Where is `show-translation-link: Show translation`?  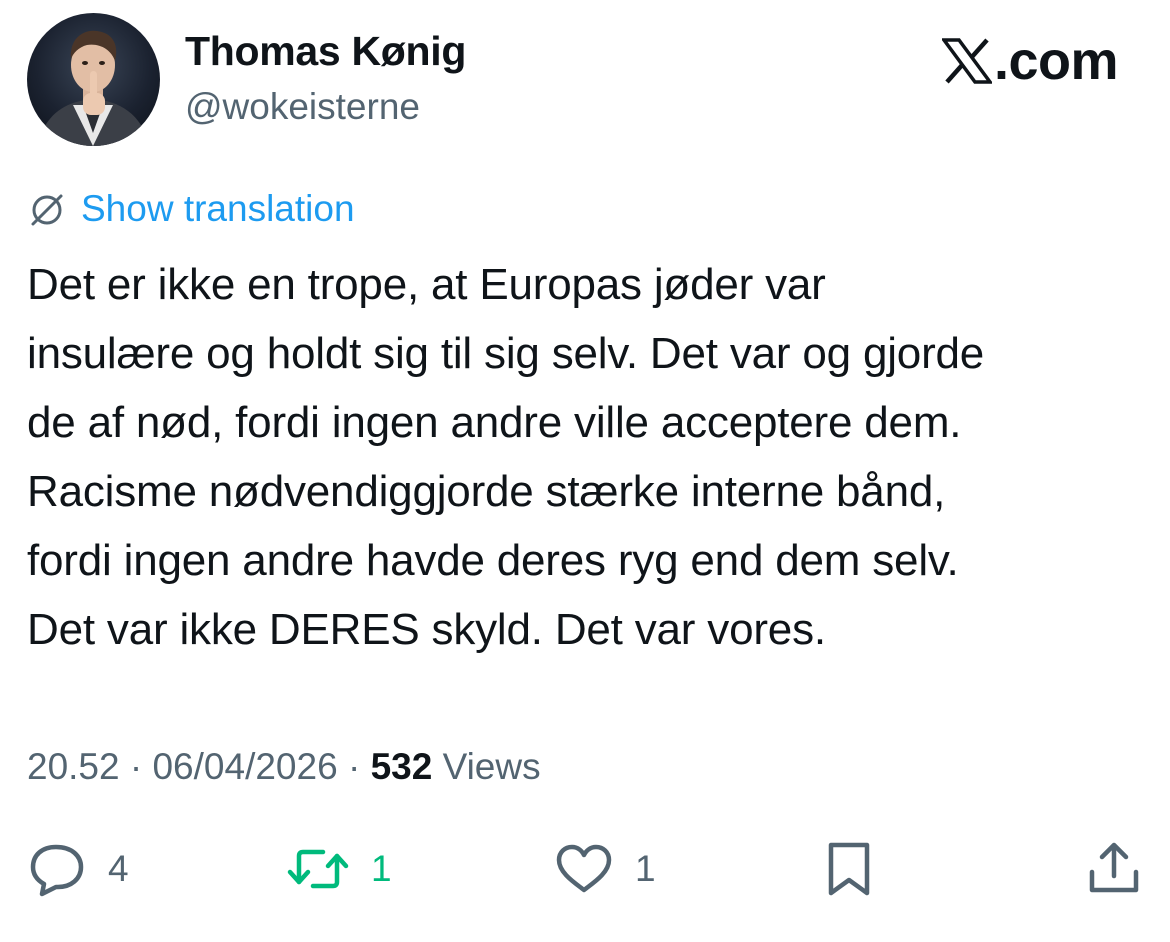 show-translation-link: Show translation is located at coordinates (191, 209).